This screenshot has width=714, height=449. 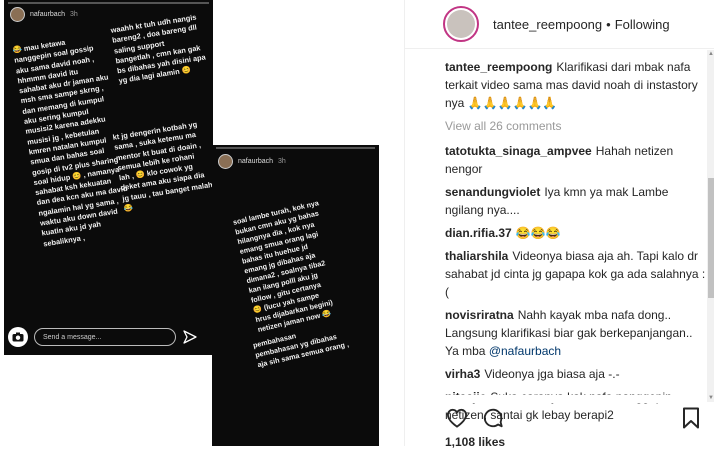 I want to click on comment-username: novisriratna, so click(x=479, y=315).